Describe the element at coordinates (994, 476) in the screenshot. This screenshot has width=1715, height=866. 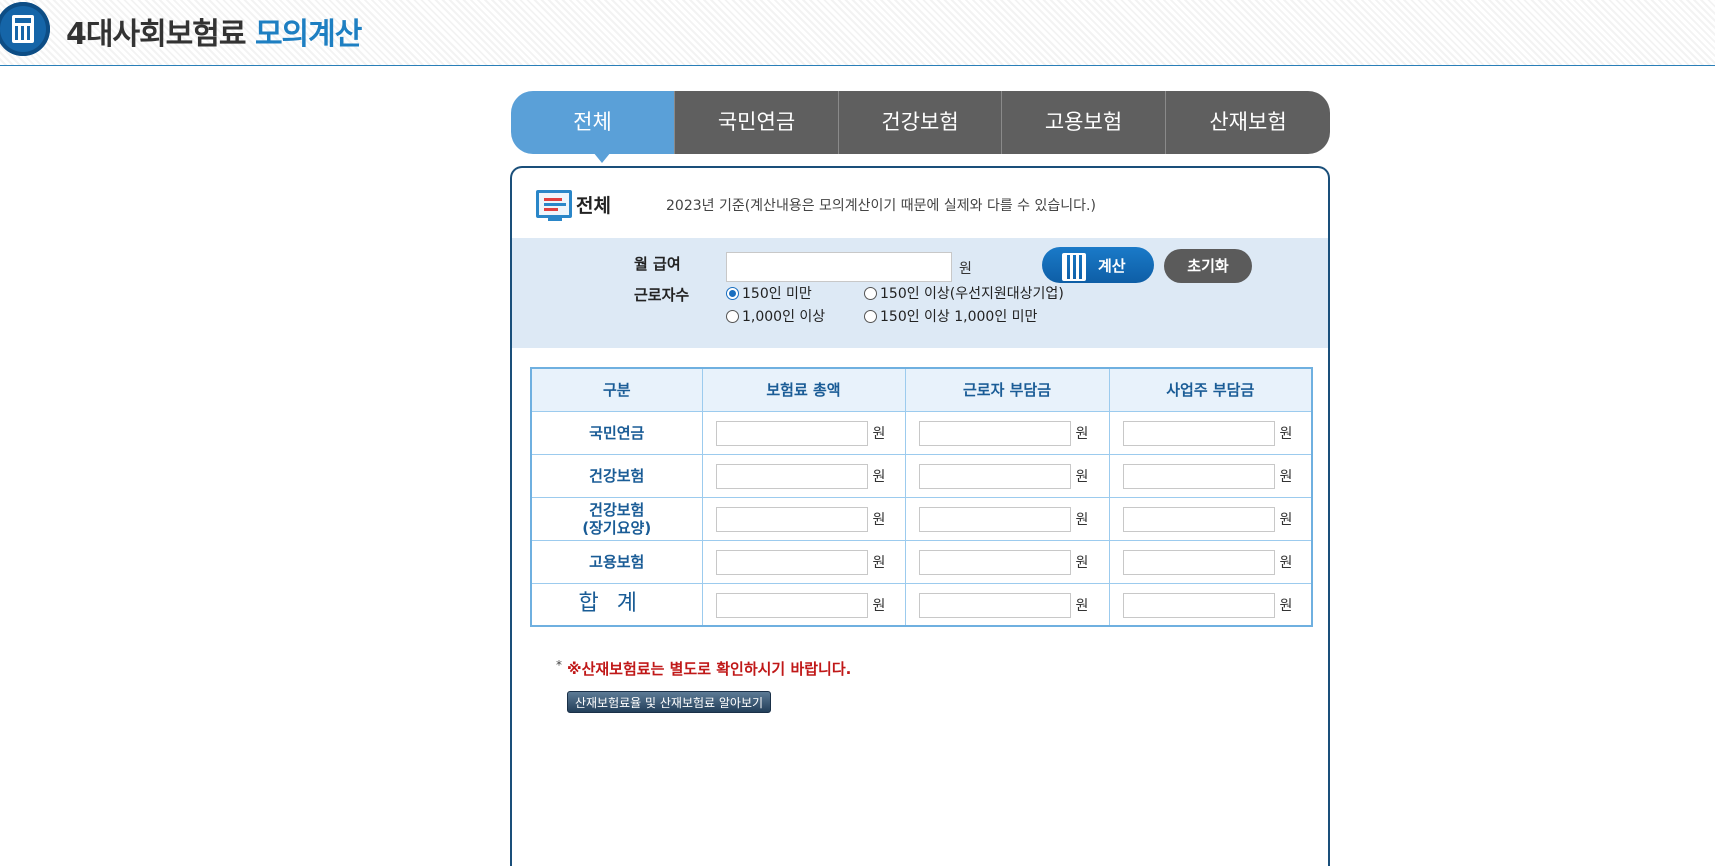
I see `health-insurance-worker-input` at that location.